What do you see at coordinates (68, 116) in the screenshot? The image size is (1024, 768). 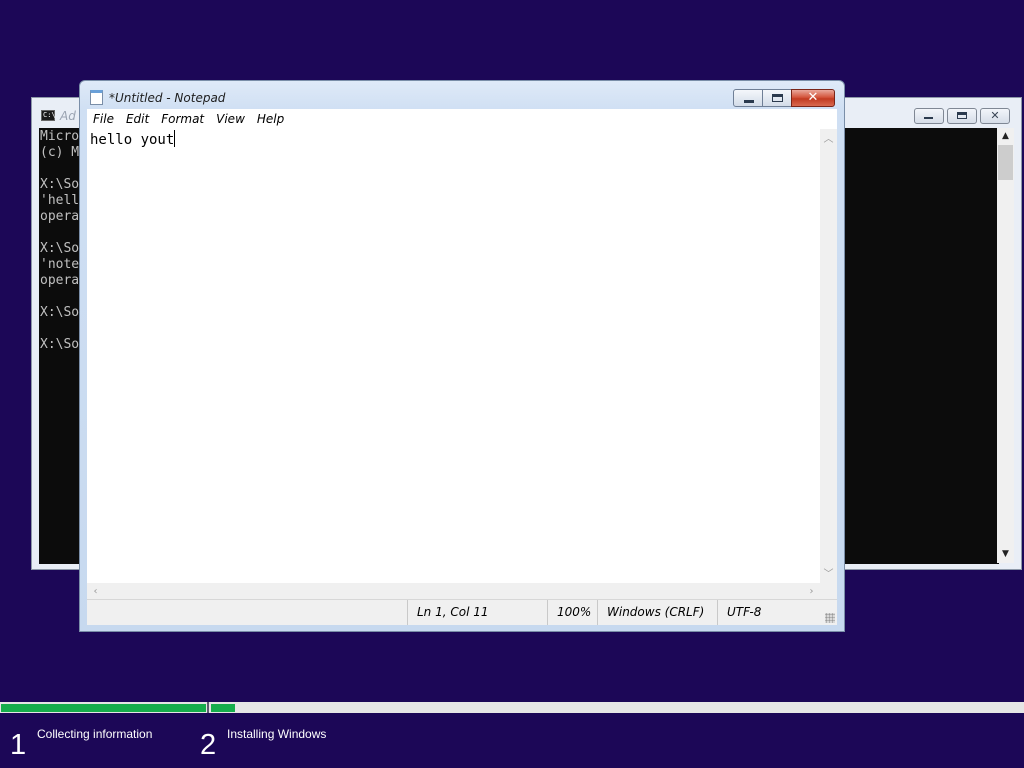 I see `console-title: Ad` at bounding box center [68, 116].